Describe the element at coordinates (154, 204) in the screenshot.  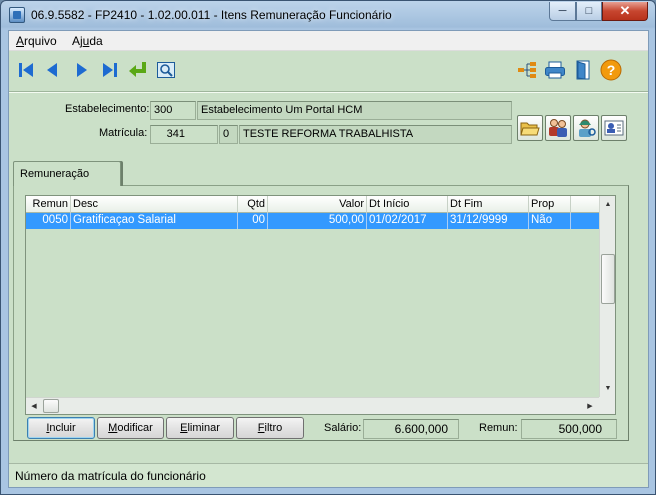
I see `column-header-desc: Desc` at that location.